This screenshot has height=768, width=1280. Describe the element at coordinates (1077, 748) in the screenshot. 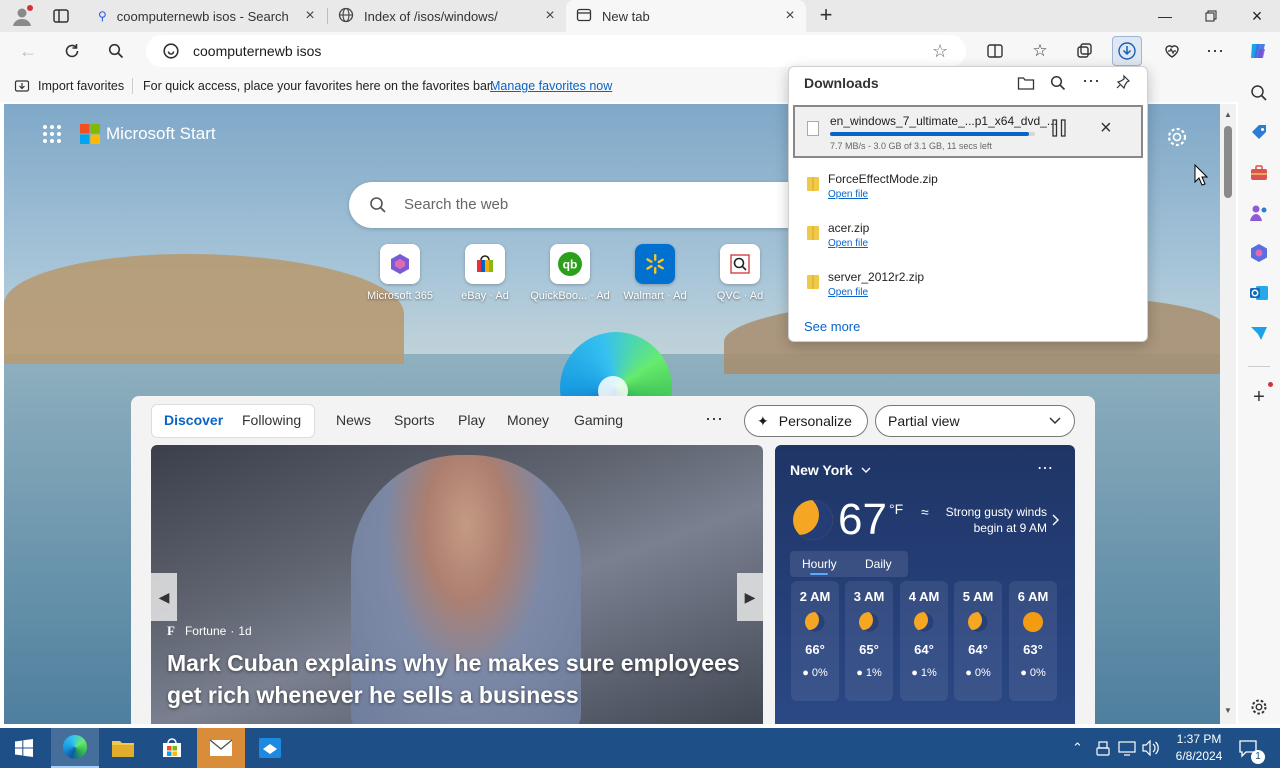

I see `show-hidden-icons-icon: ⌃` at that location.